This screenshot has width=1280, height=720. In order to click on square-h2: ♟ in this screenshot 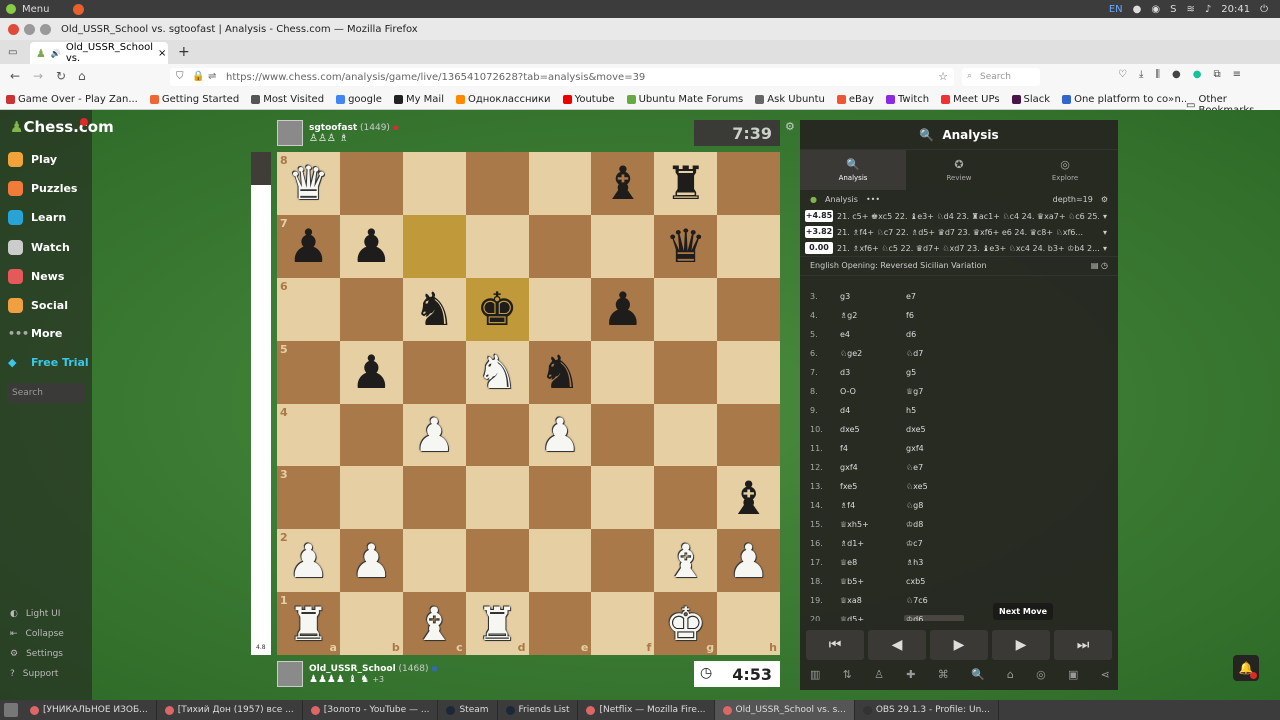, I will do `click(748, 561)`.